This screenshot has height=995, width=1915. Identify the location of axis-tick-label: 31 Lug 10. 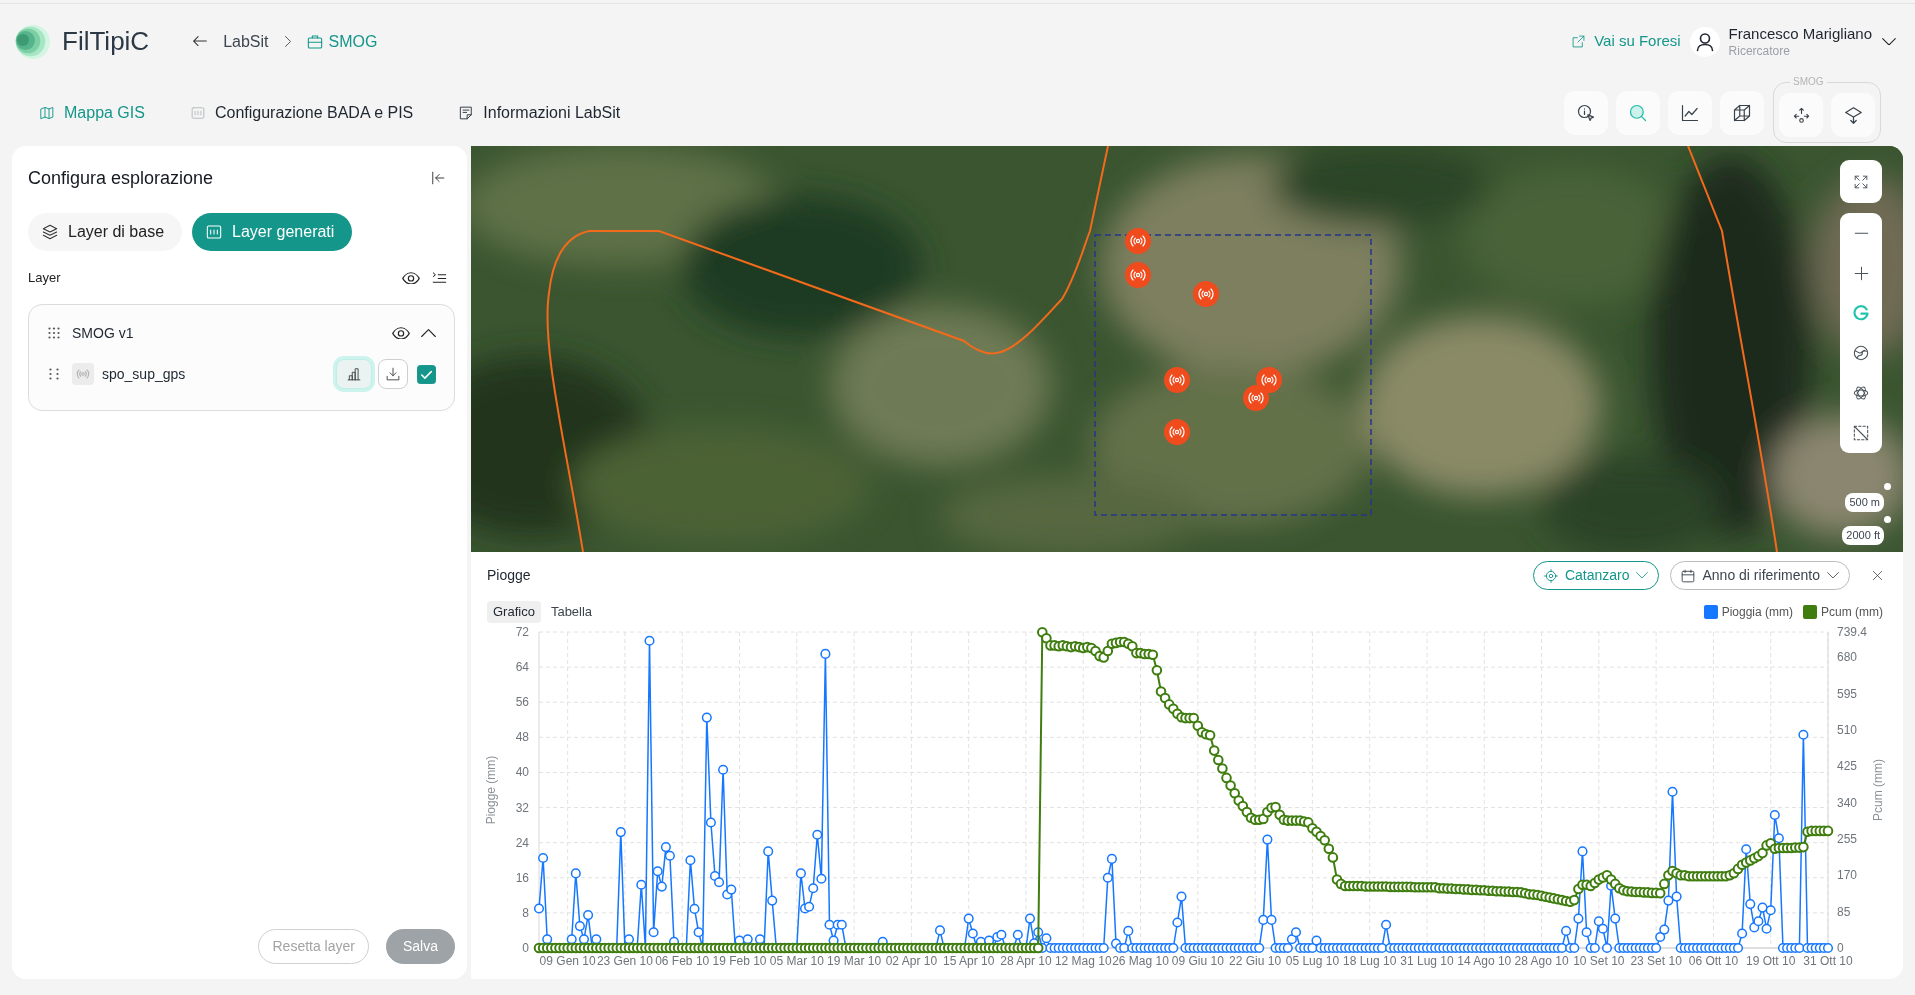
(1427, 961).